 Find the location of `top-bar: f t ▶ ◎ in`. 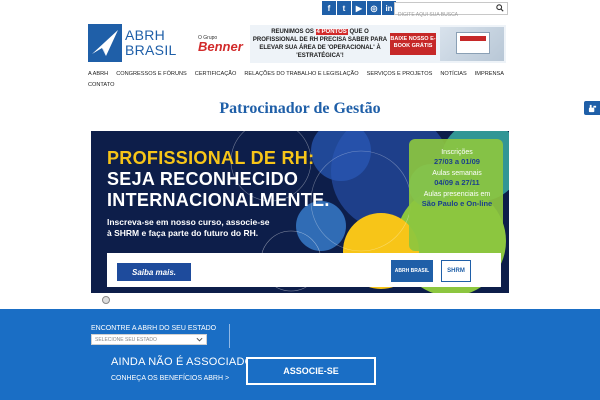

top-bar: f t ▶ ◎ in is located at coordinates (300, 10).